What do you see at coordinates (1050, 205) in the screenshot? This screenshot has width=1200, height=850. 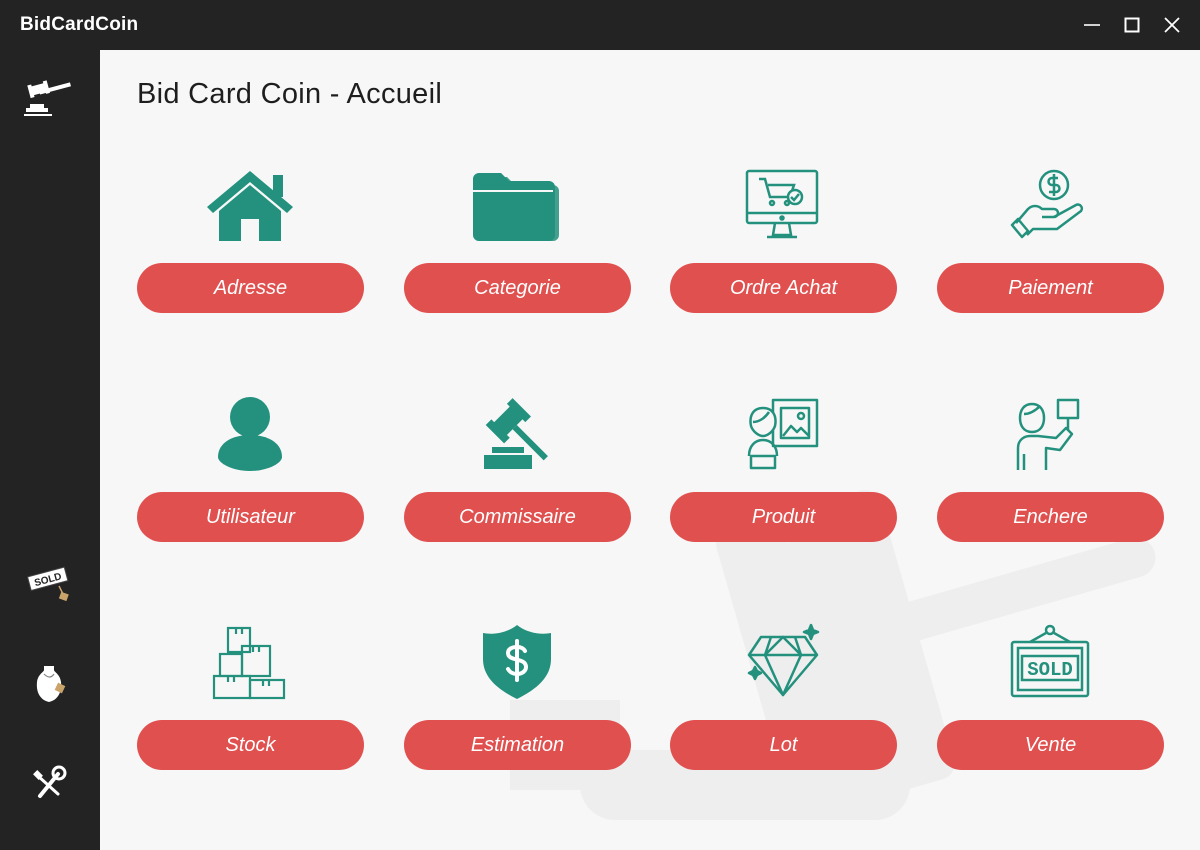 I see `hand-dollar-icon` at bounding box center [1050, 205].